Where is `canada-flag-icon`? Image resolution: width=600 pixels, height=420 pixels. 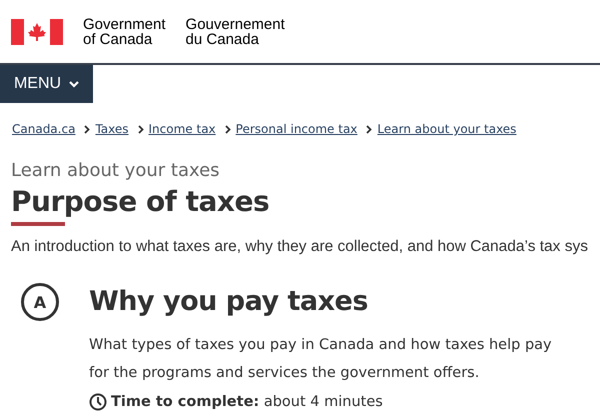 canada-flag-icon is located at coordinates (37, 31).